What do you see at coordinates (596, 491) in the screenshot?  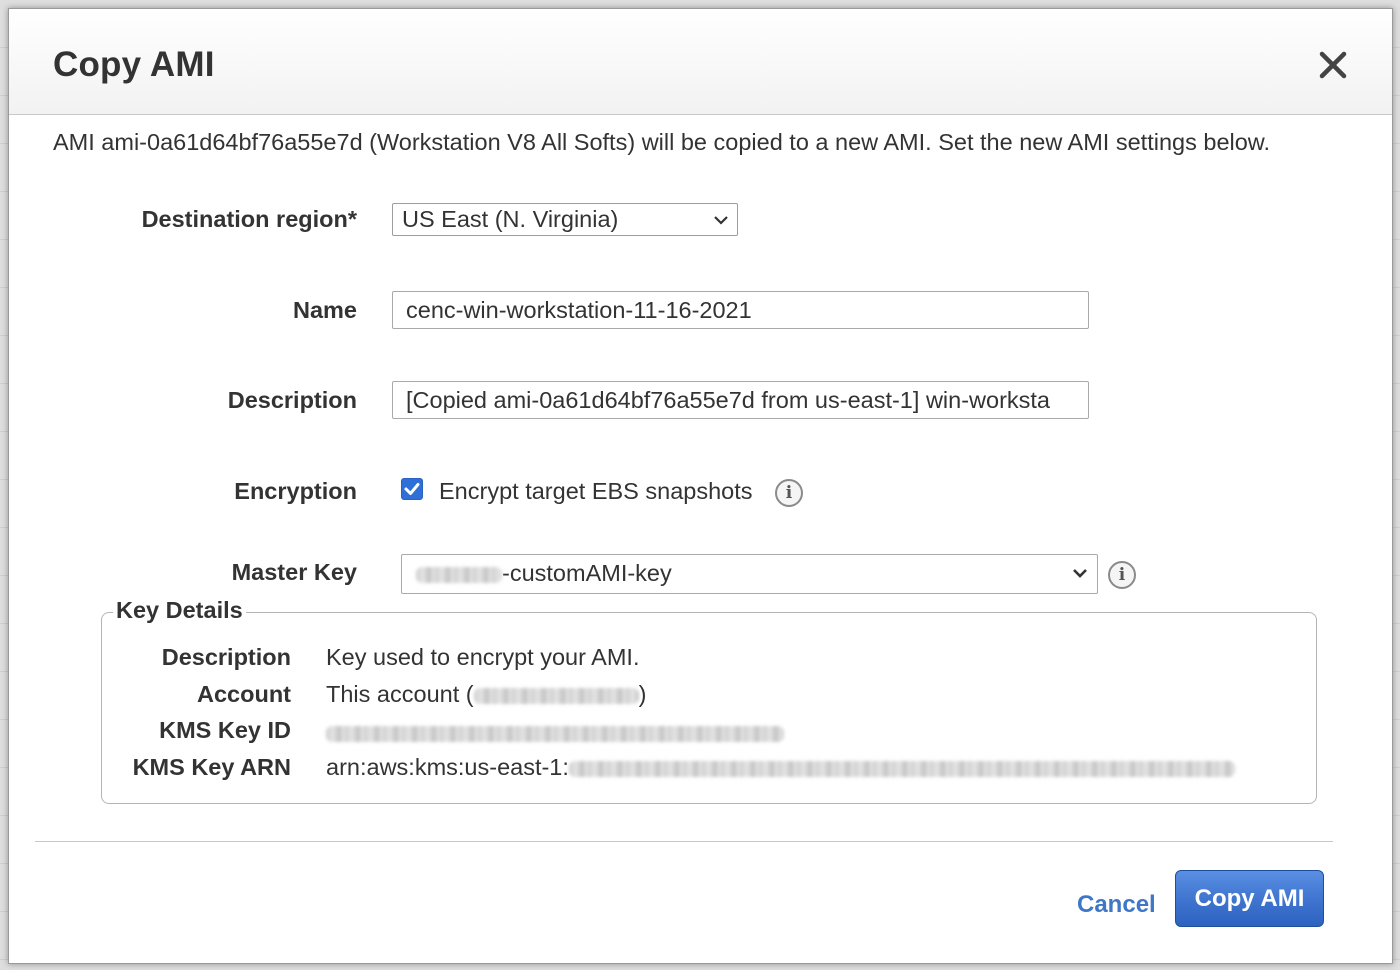 I see `encrypt-snapshots-label: Encrypt target EBS snapshots` at bounding box center [596, 491].